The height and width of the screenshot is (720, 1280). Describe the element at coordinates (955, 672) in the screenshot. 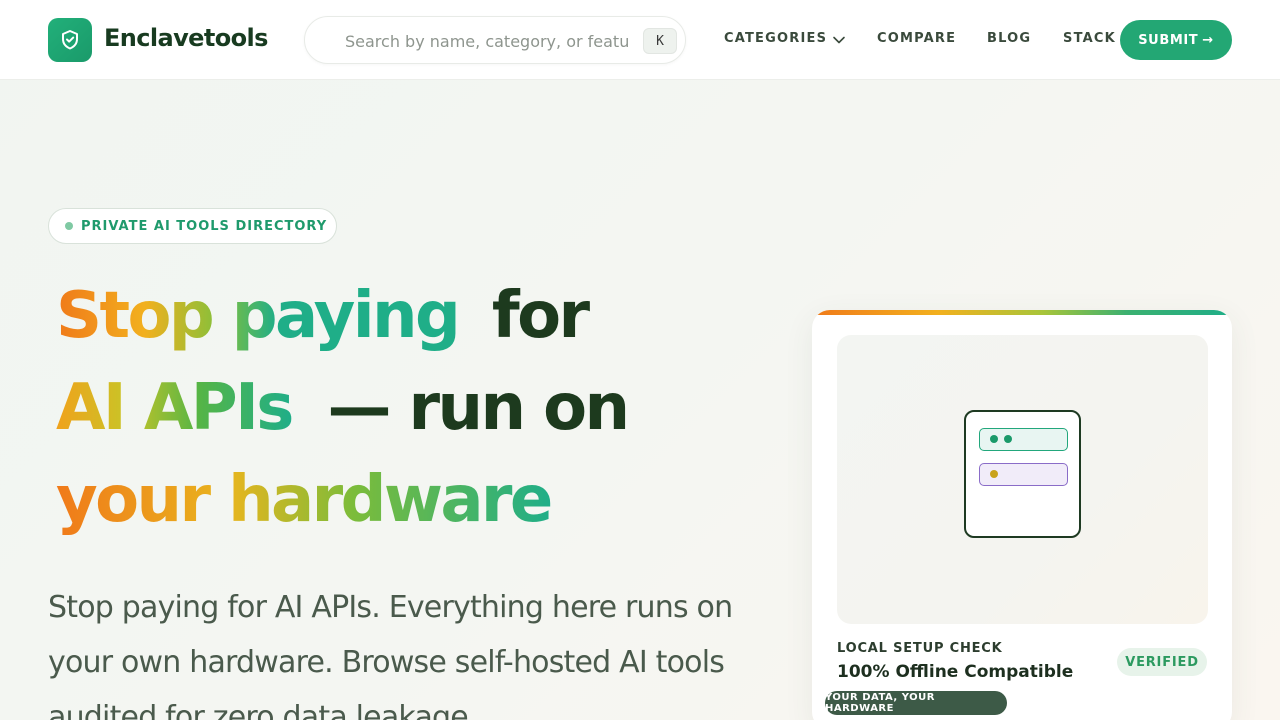

I see `card-title: 100% Offline Compatible` at that location.